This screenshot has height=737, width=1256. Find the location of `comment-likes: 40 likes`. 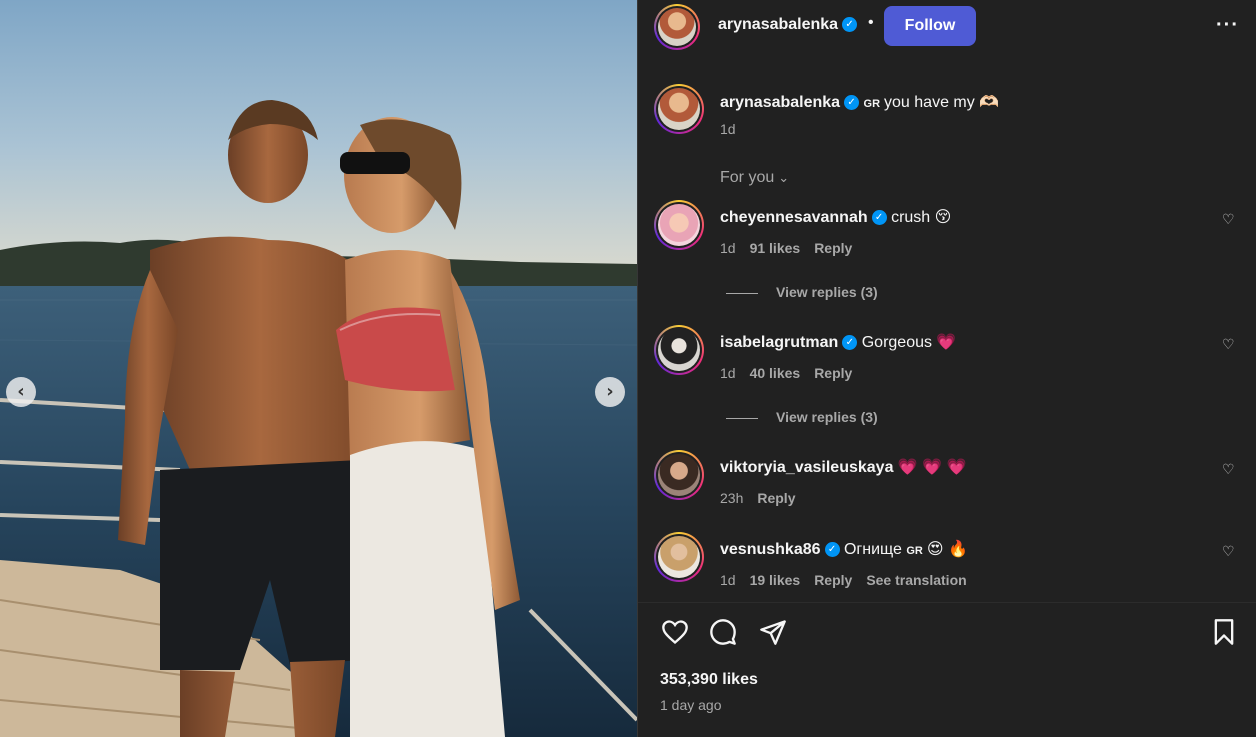

comment-likes: 40 likes is located at coordinates (775, 373).